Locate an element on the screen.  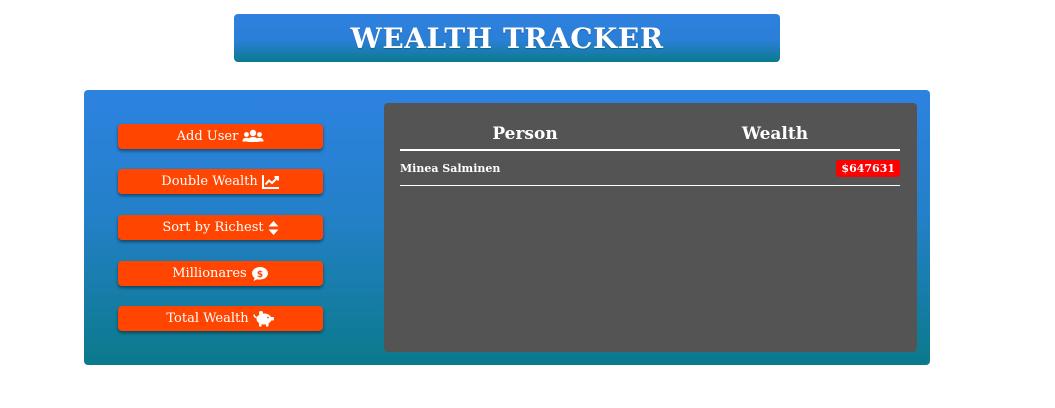
total-wealth-label: Total Wealth is located at coordinates (207, 318).